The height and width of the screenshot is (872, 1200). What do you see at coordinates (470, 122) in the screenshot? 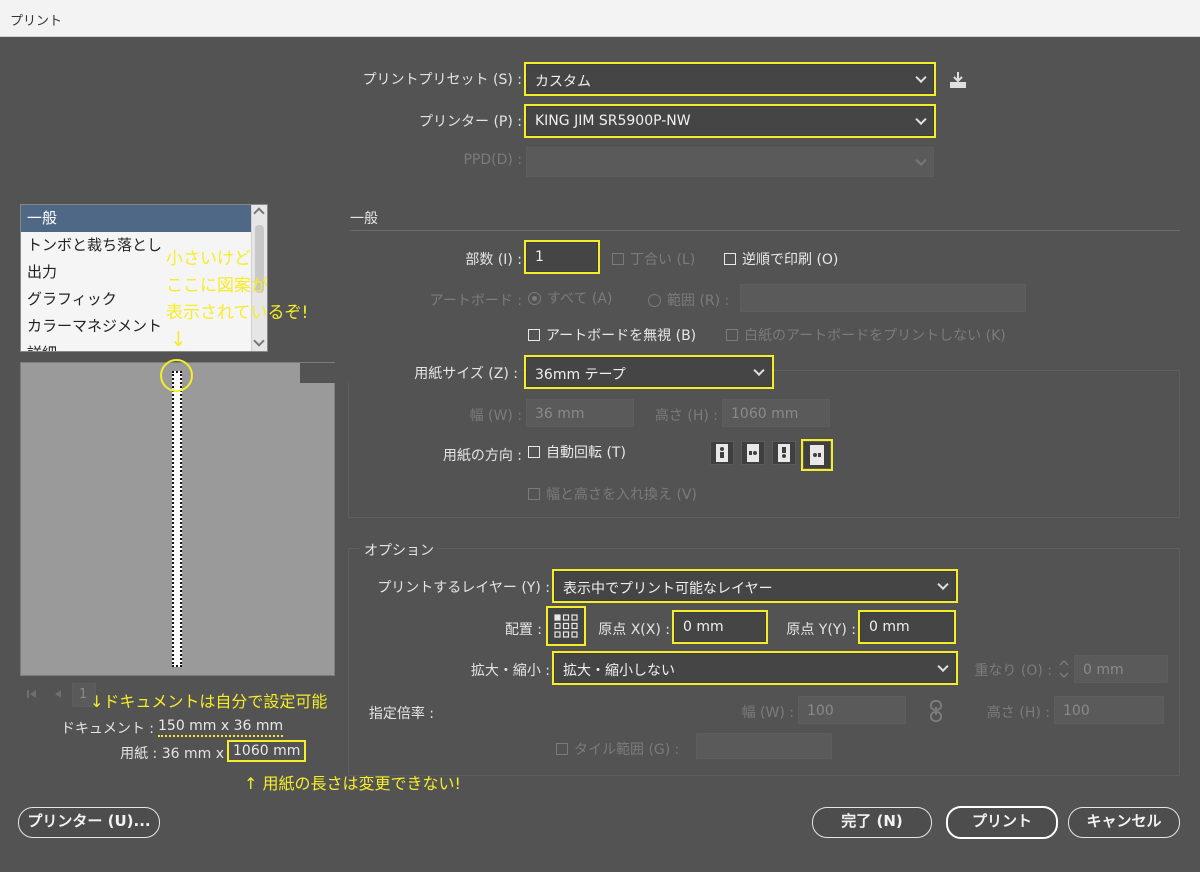
I see `printer-label: プリンター (P) :` at bounding box center [470, 122].